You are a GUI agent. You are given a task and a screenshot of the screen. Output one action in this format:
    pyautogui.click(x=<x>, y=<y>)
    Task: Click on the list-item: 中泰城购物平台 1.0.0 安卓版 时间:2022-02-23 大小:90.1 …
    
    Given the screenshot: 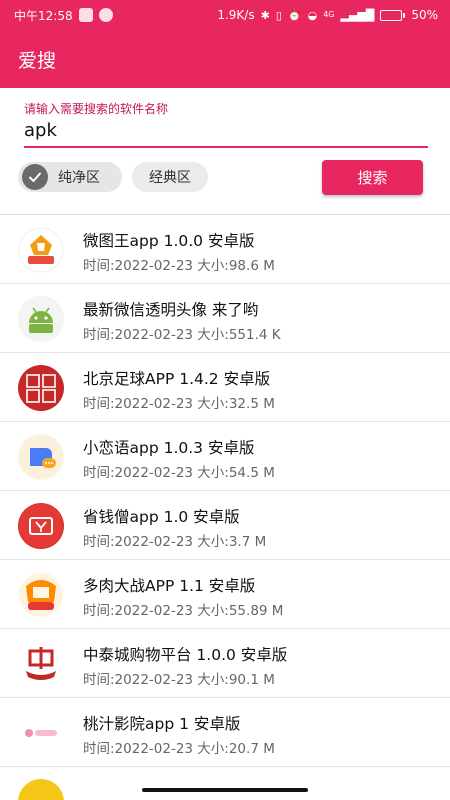 What is the action you would take?
    pyautogui.click(x=225, y=663)
    